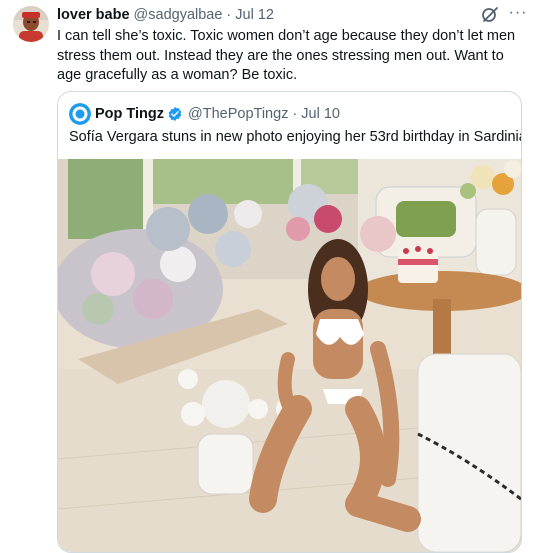 This screenshot has height=553, width=540. I want to click on quoted-user-handle: @ThePopTingz, so click(238, 114).